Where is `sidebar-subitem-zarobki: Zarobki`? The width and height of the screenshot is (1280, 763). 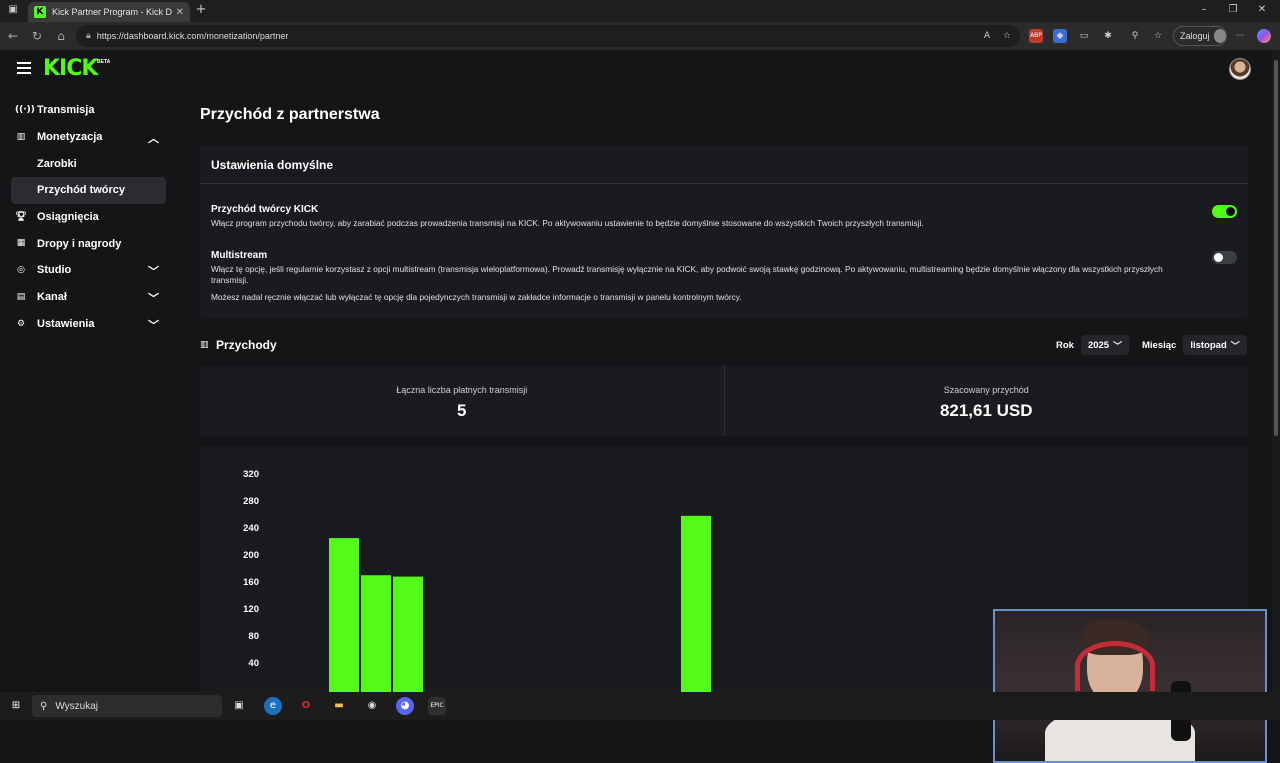
sidebar-subitem-zarobki: Zarobki is located at coordinates (89, 163).